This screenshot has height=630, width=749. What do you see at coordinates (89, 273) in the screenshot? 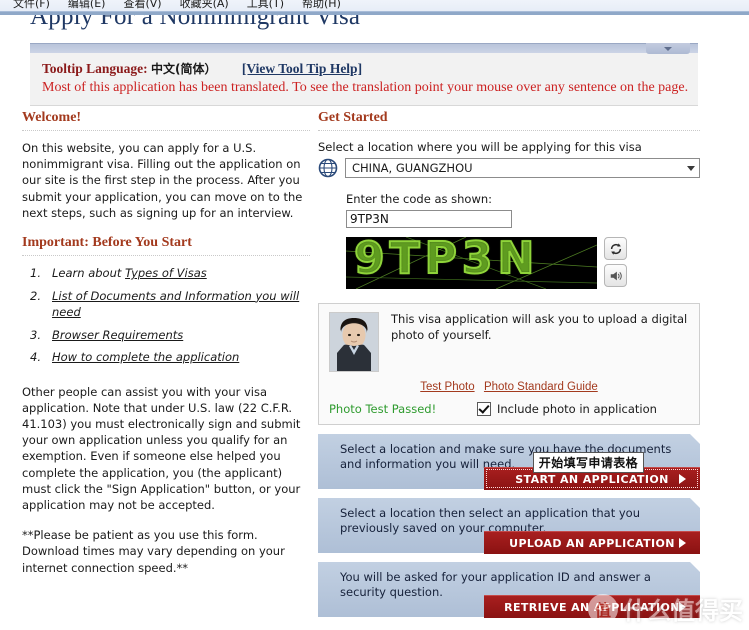
I see `step-1-prefix: Learn about` at bounding box center [89, 273].